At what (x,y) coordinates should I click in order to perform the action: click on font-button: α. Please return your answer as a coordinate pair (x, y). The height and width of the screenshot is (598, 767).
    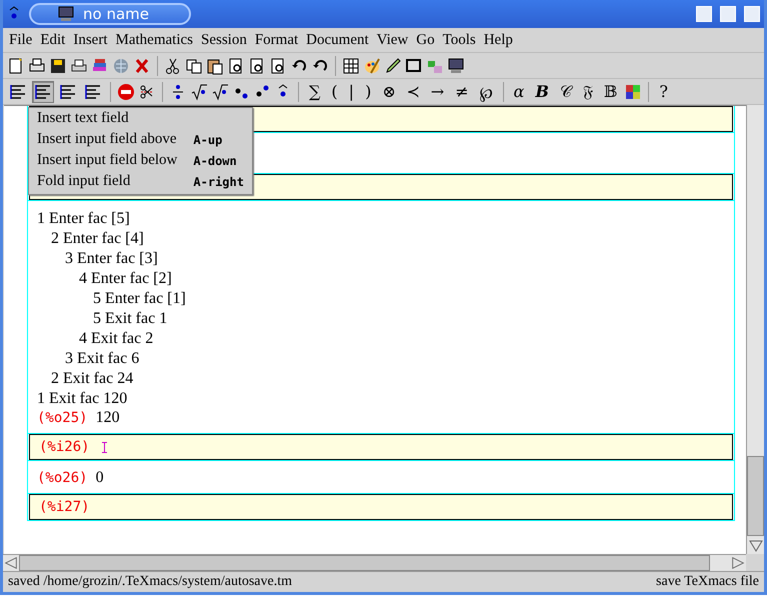
    Looking at the image, I should click on (519, 91).